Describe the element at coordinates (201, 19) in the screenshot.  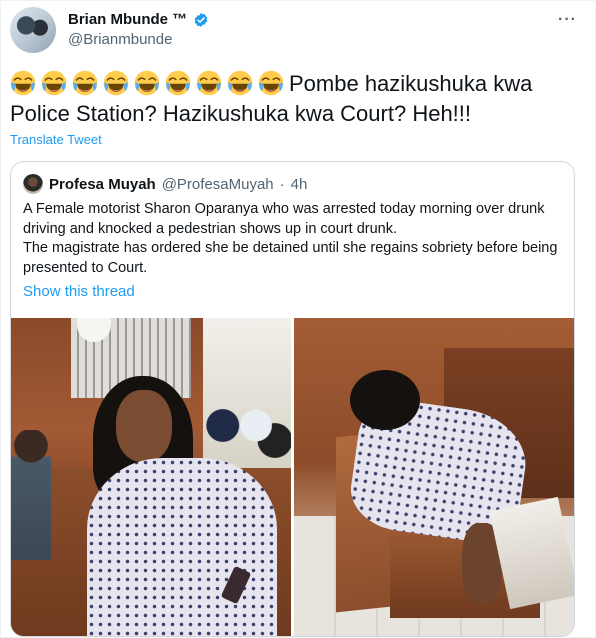
I see `verified-badge-icon` at that location.